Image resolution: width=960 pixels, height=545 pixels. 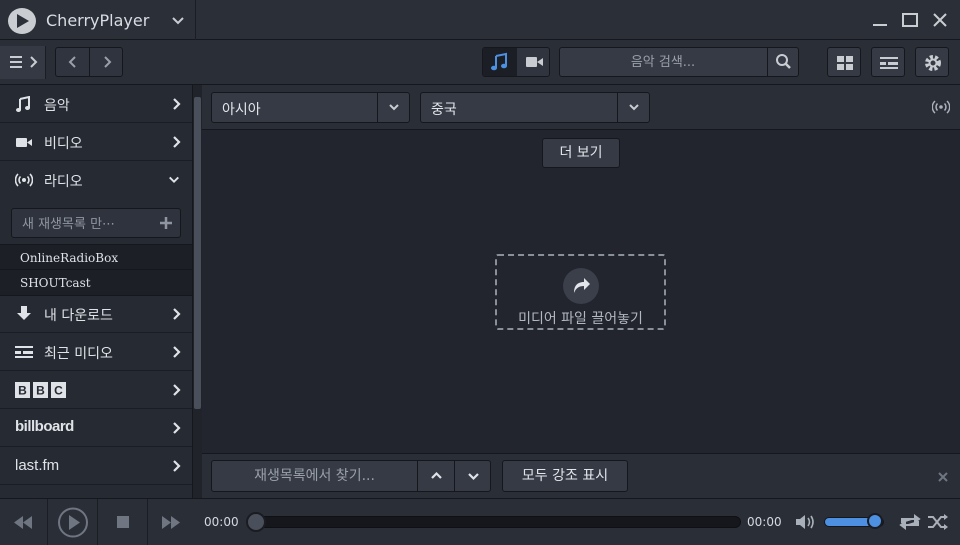 I want to click on sidebar-item-video: 비디오, so click(x=96, y=142).